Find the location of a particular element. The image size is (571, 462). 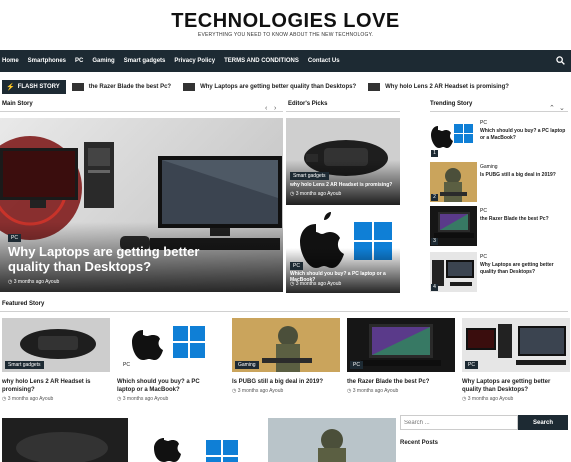

trending-title: the Razer Blade the best Pc? is located at coordinates (523, 219).